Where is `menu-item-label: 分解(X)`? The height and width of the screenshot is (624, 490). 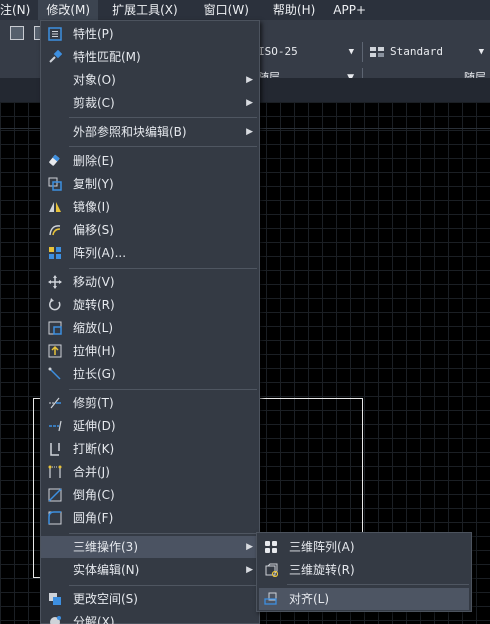 menu-item-label: 分解(X) is located at coordinates (94, 619).